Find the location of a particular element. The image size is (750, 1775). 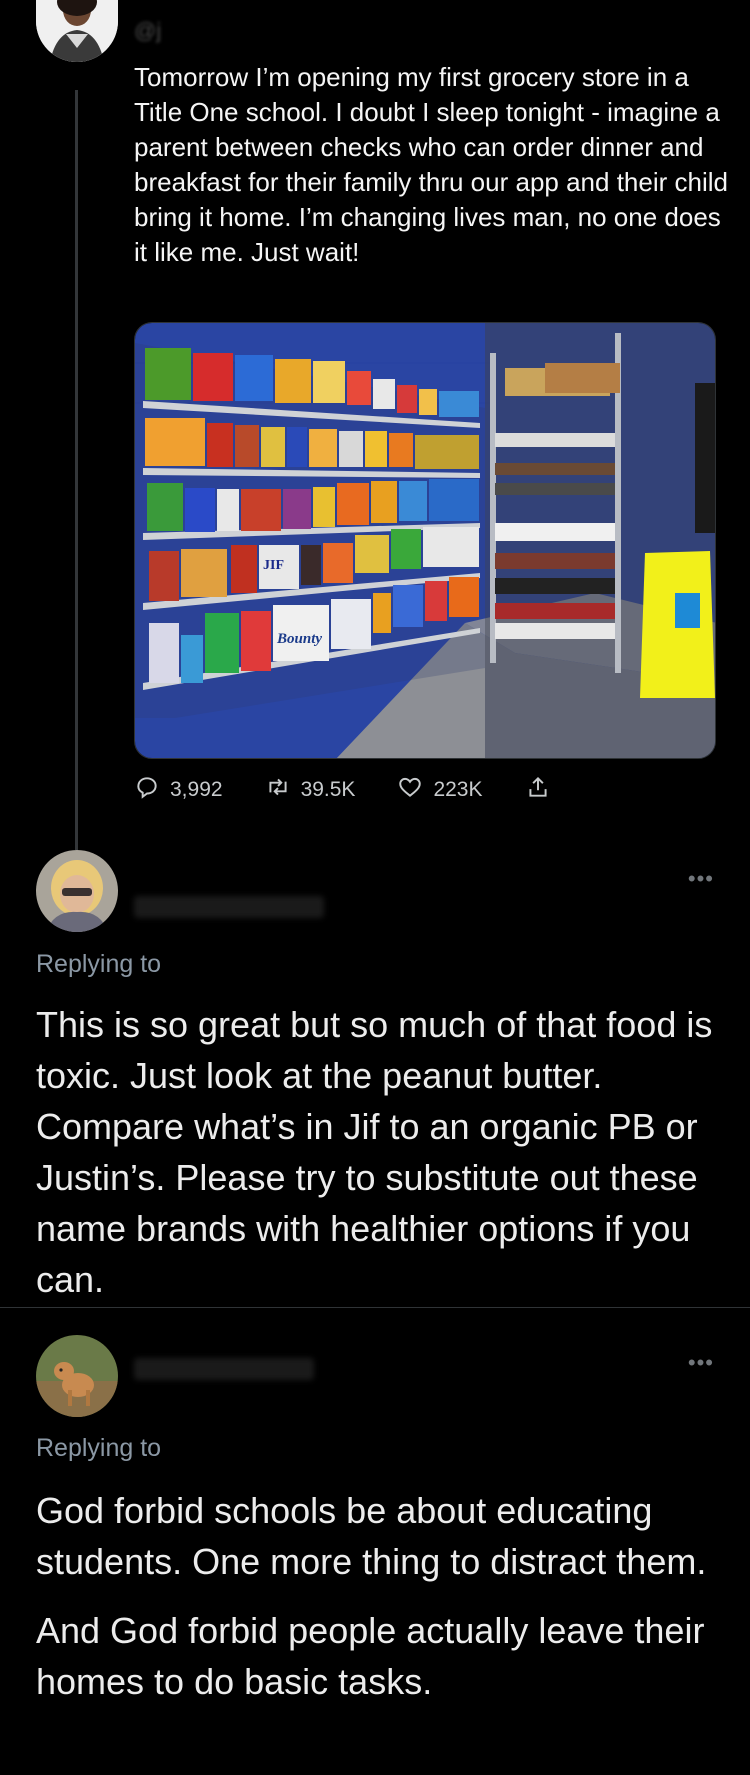

thread-line is located at coordinates (76, 470).